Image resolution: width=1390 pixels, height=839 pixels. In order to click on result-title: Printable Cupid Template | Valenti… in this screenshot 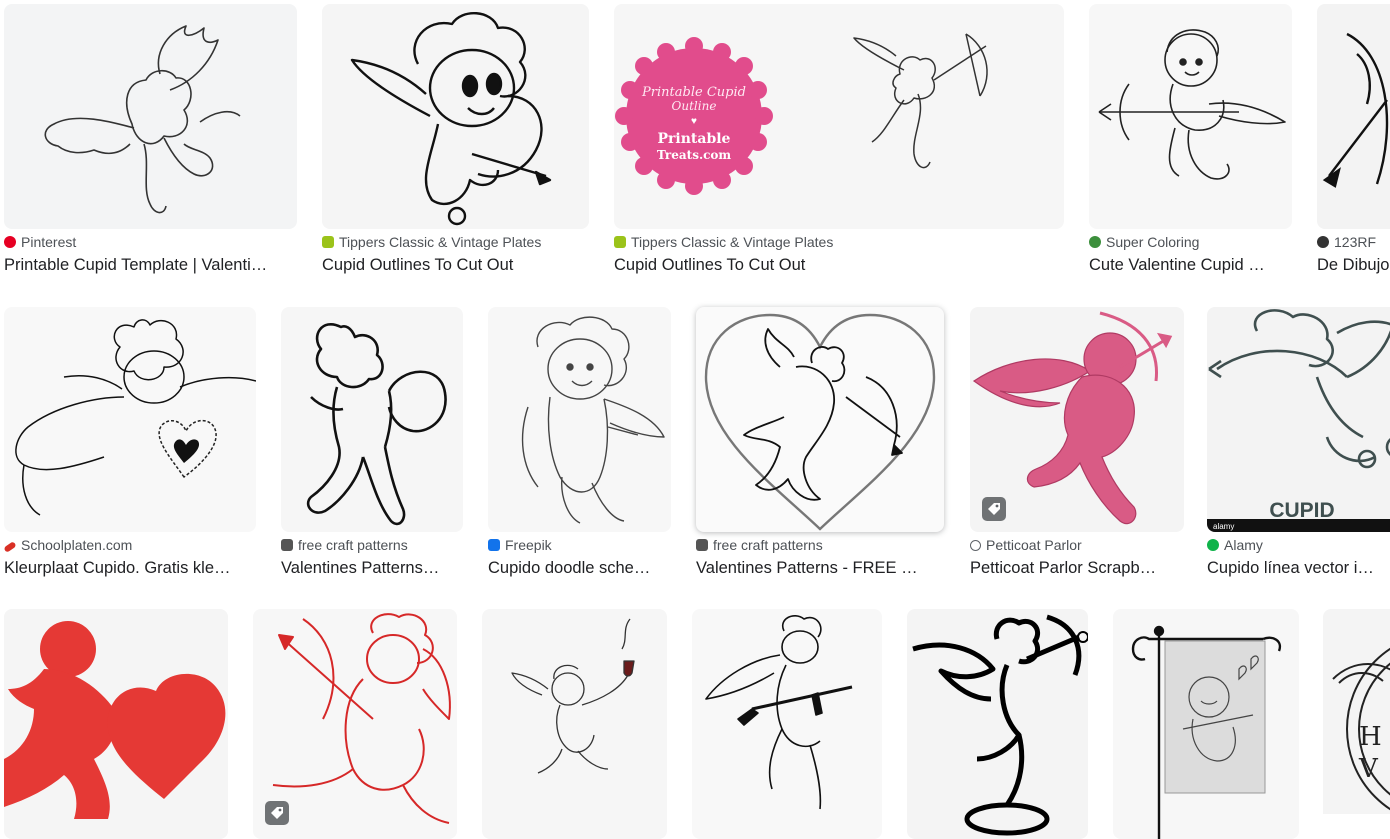, I will do `click(149, 265)`.